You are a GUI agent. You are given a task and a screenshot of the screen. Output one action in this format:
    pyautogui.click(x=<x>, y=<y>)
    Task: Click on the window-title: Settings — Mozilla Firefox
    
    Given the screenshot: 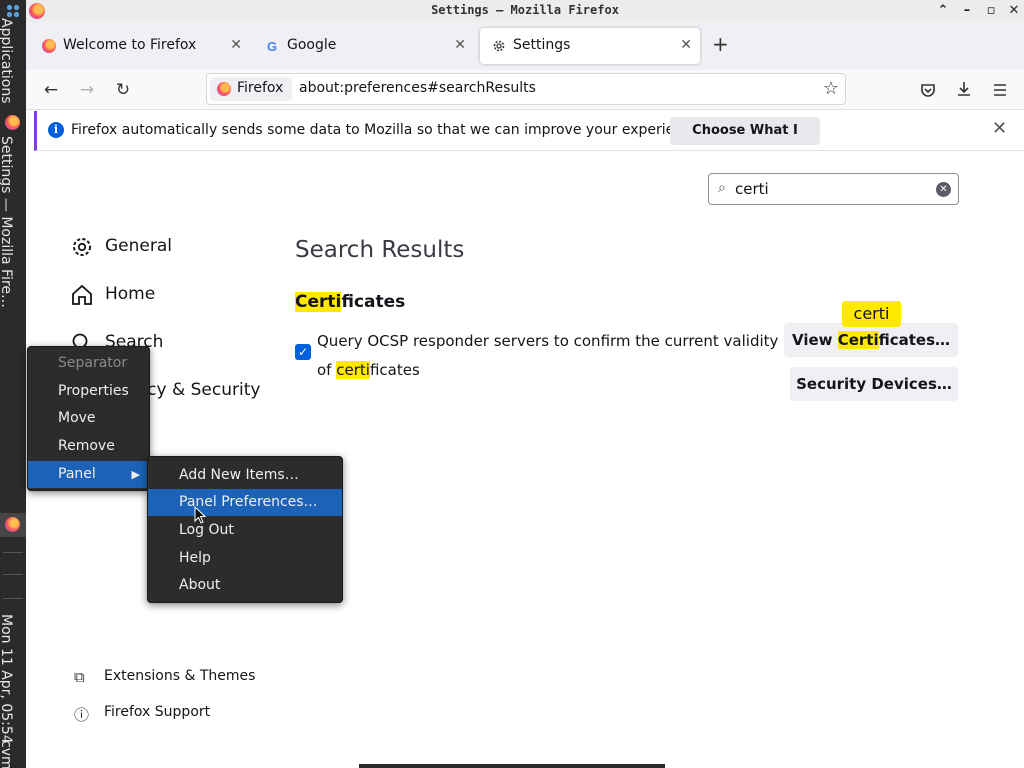 What is the action you would take?
    pyautogui.click(x=525, y=10)
    